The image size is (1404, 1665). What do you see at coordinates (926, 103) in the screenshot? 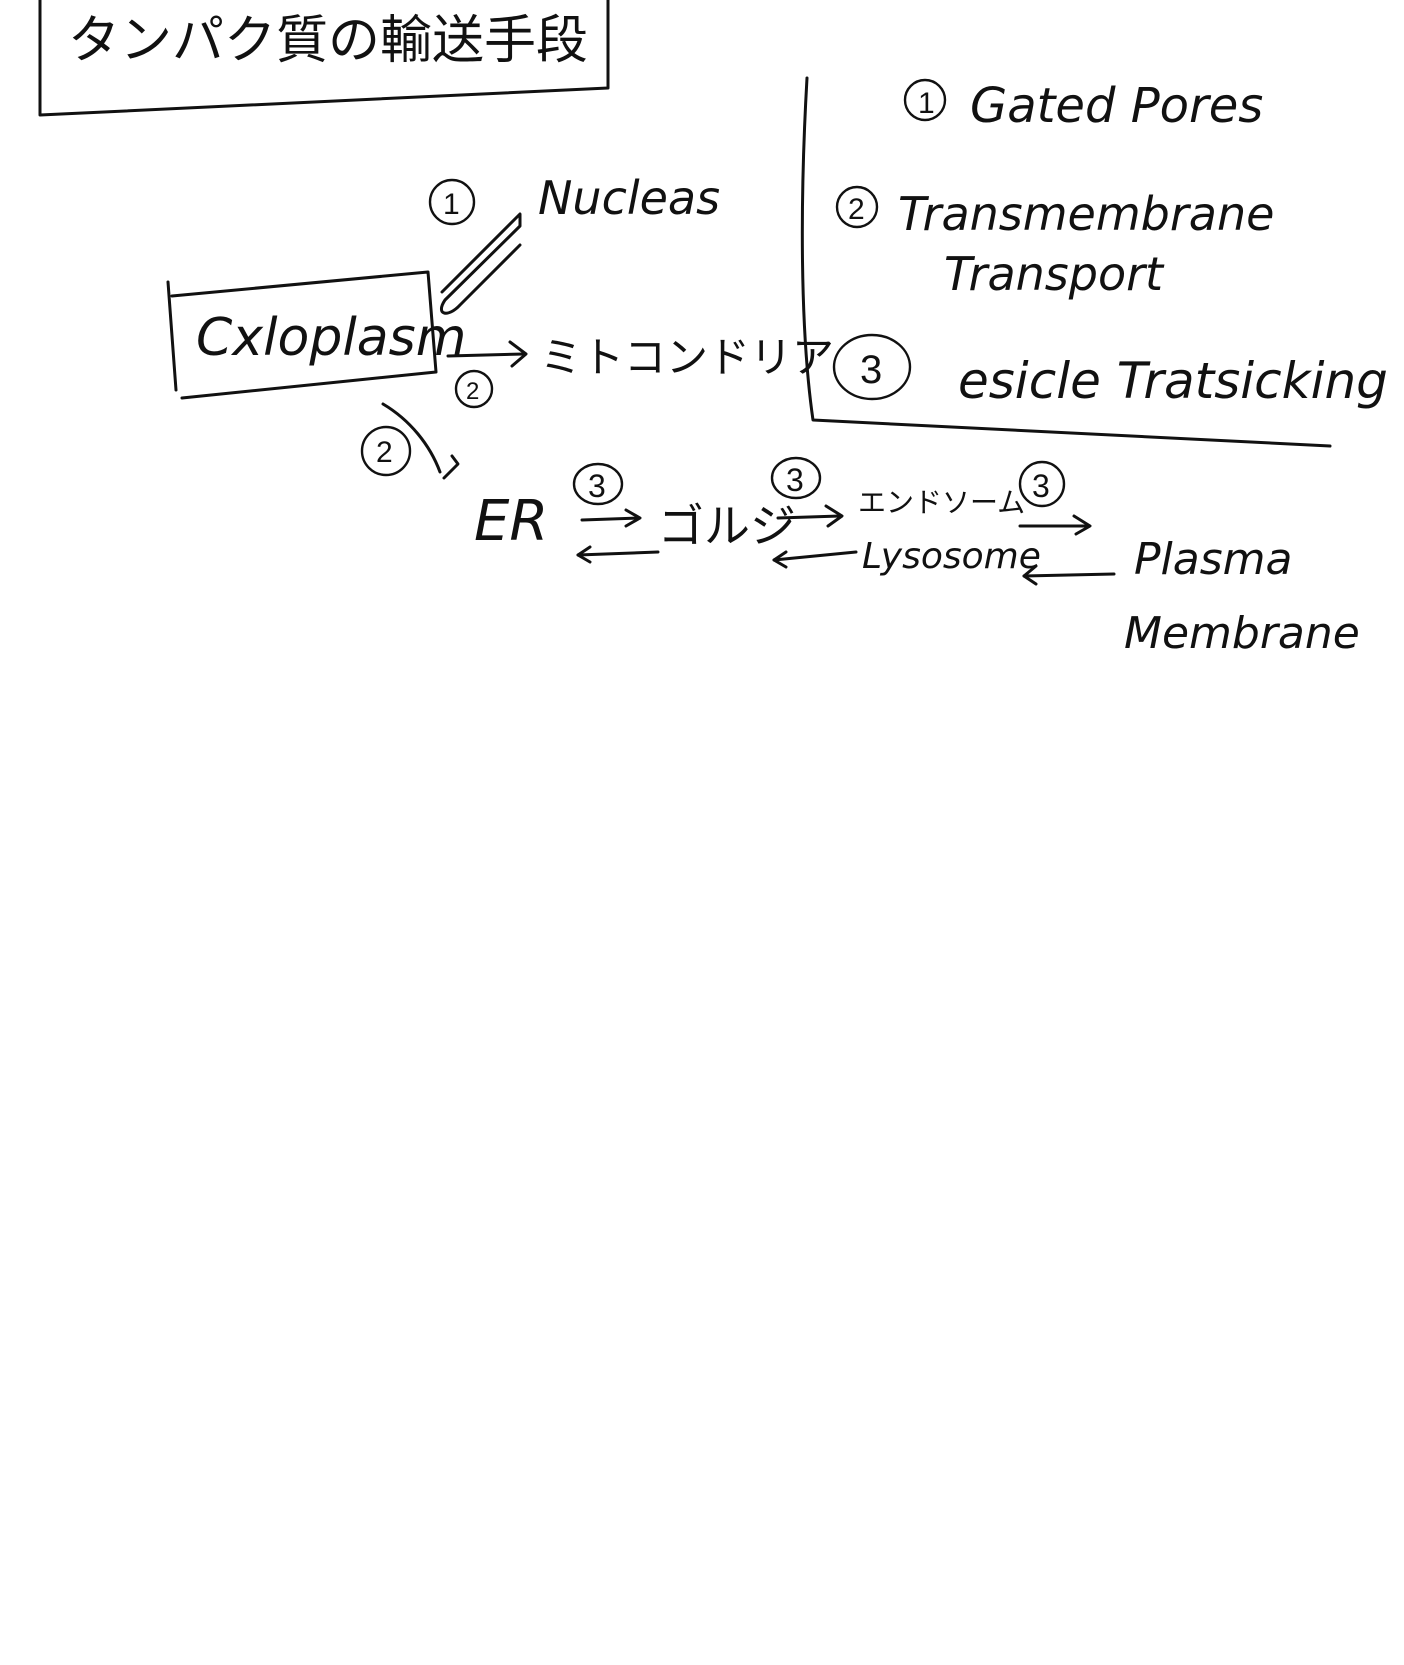
I see `legend-num-1: 1` at bounding box center [926, 103].